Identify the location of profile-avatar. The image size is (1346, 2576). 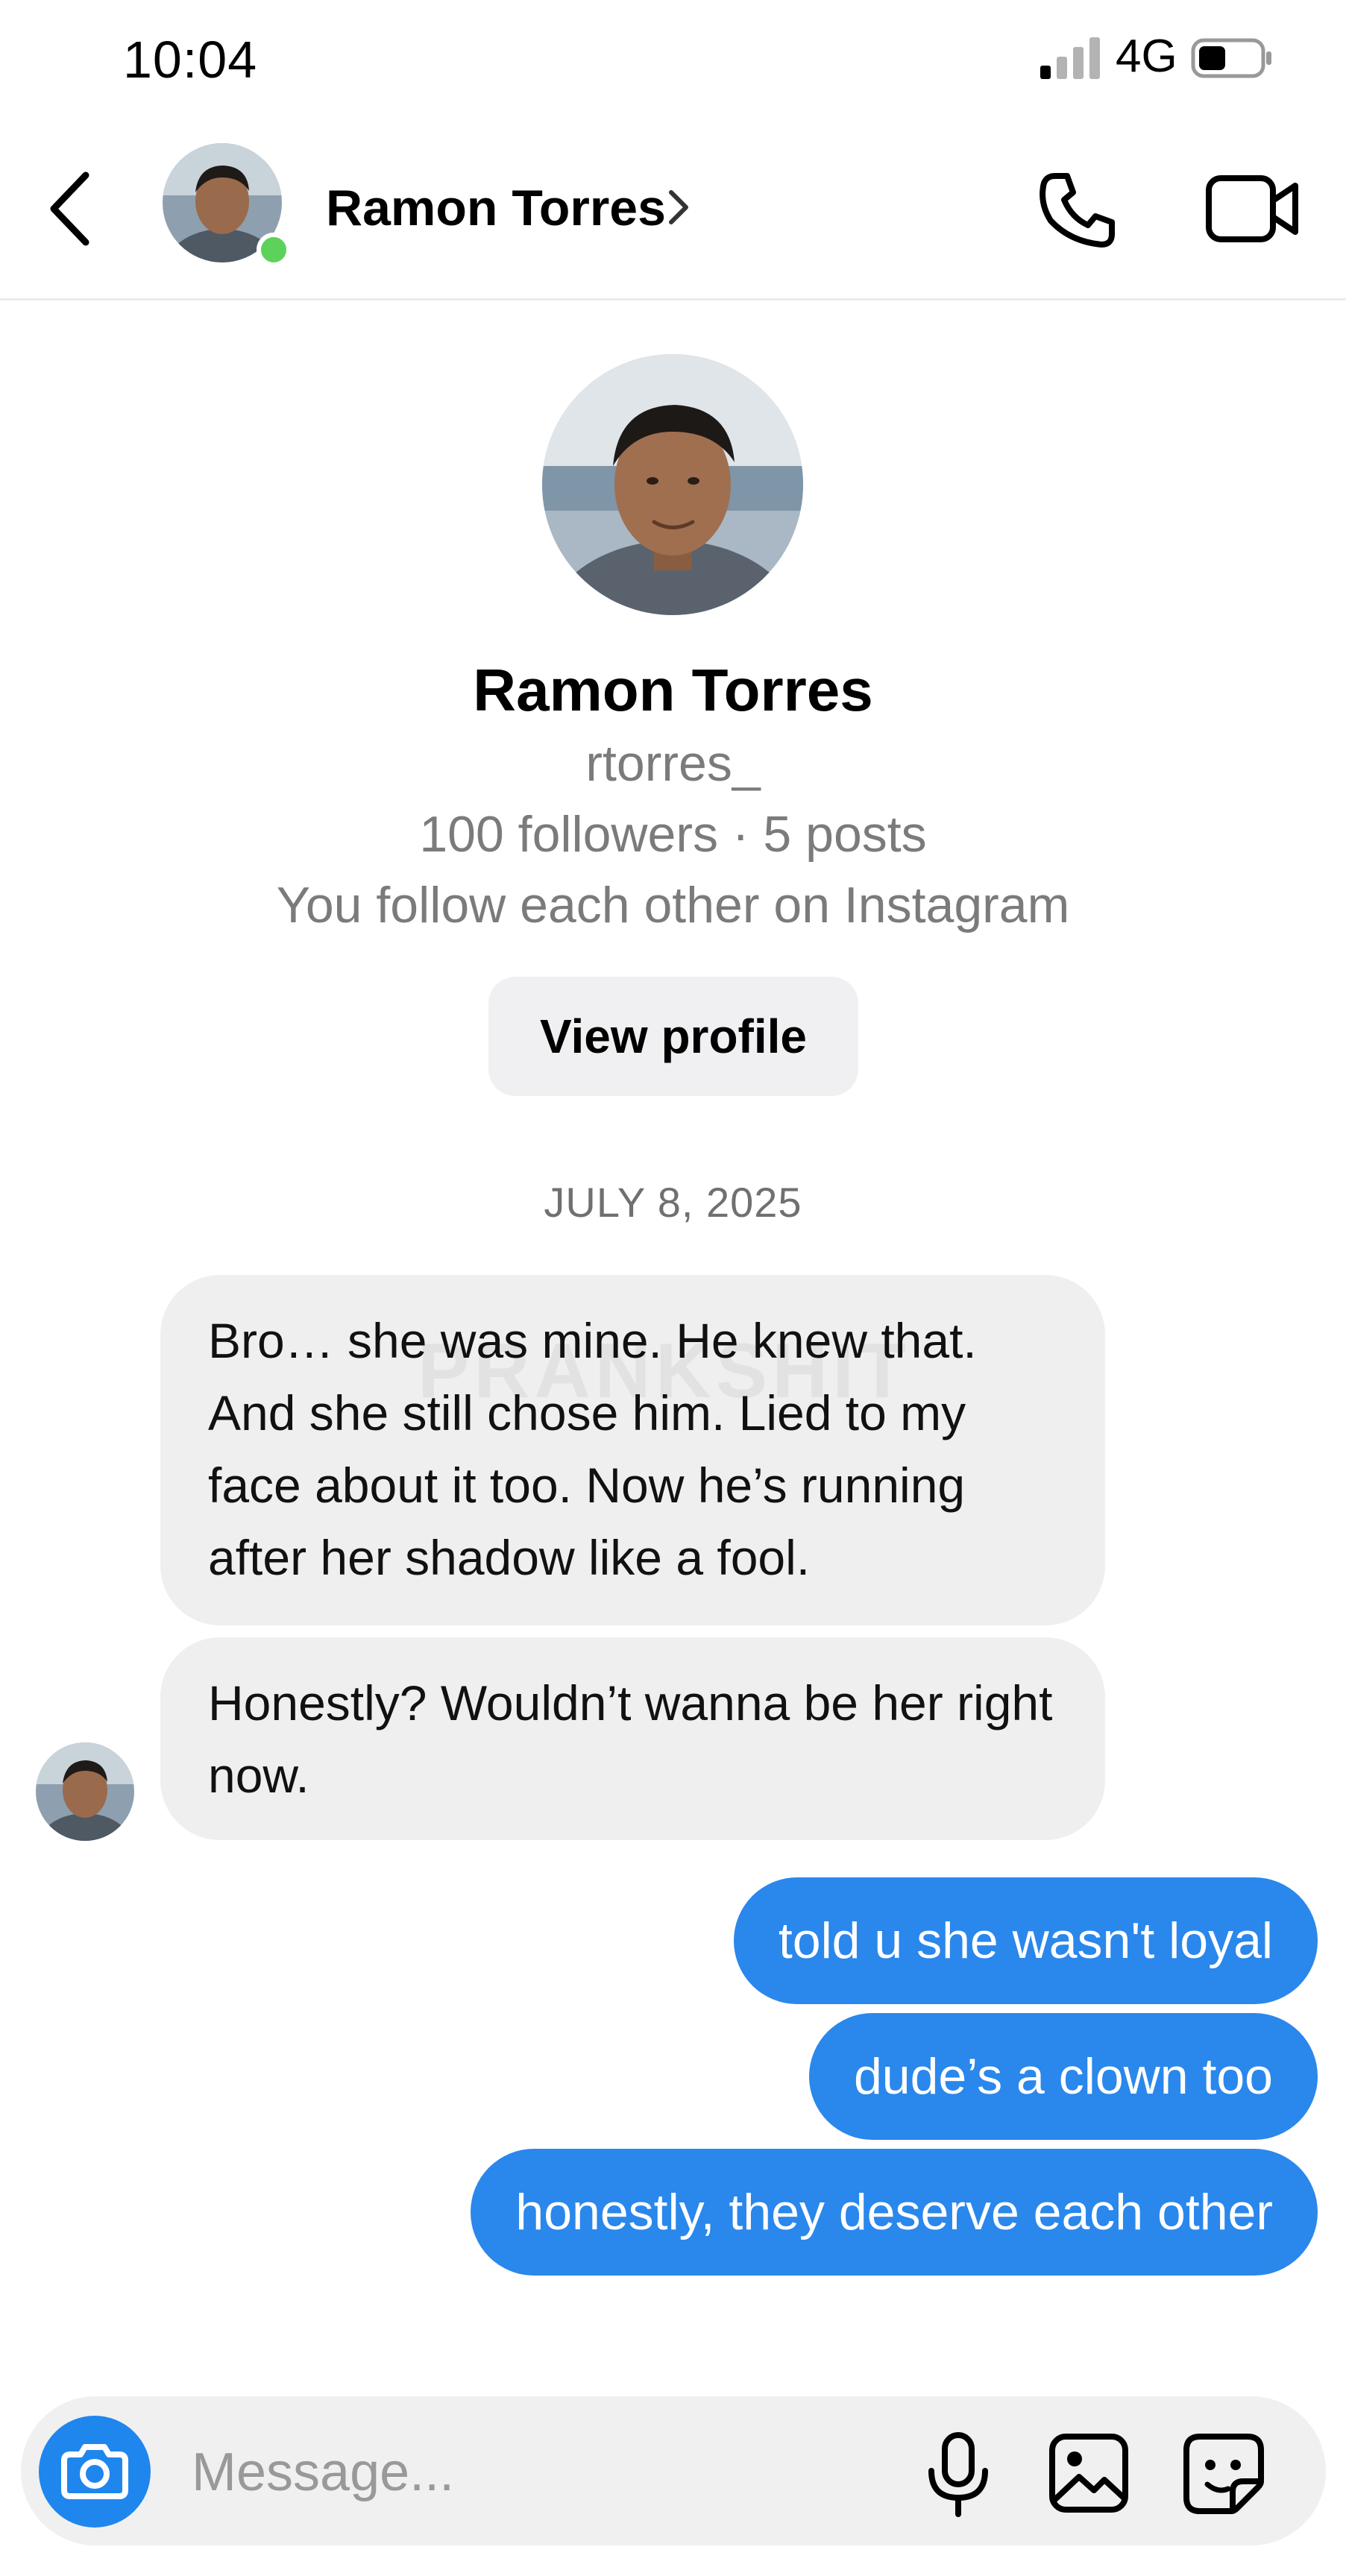
(672, 484).